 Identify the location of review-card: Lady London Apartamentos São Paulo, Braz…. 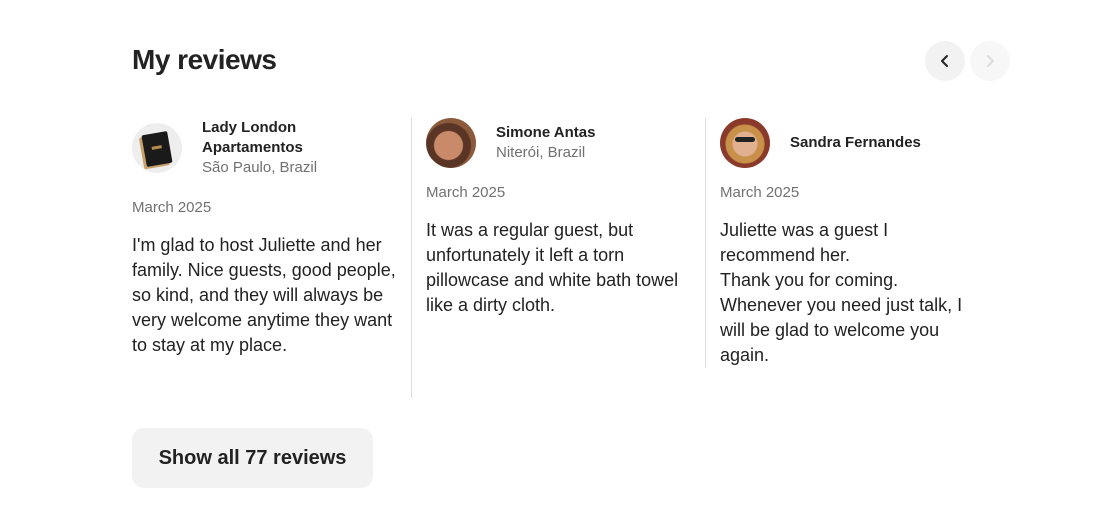
(264, 238).